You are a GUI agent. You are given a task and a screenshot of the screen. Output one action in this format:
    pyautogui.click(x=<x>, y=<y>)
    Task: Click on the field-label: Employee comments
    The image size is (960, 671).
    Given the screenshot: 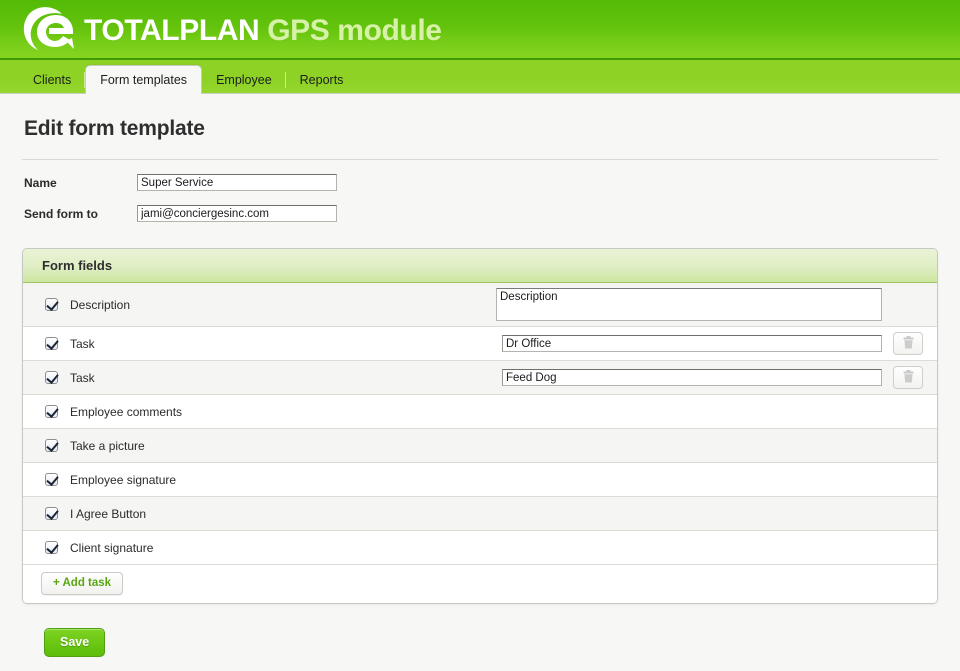 What is the action you would take?
    pyautogui.click(x=126, y=411)
    